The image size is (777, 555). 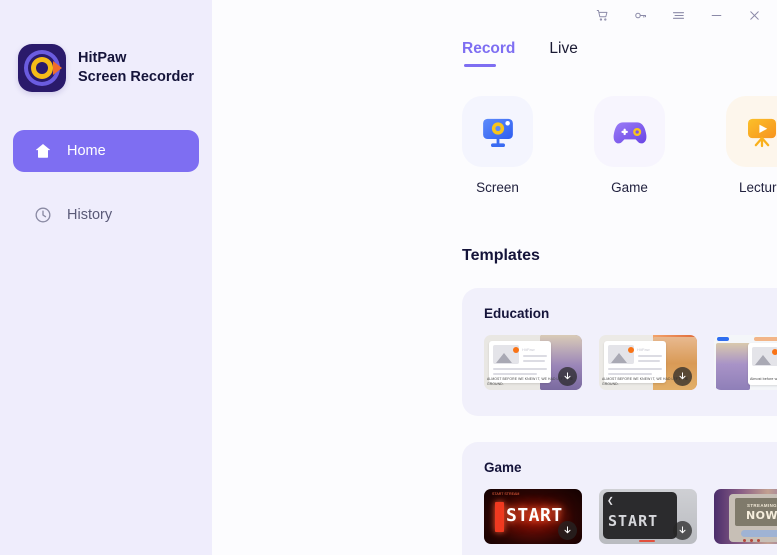 What do you see at coordinates (757, 187) in the screenshot?
I see `mode-lecture-label: Lecture` at bounding box center [757, 187].